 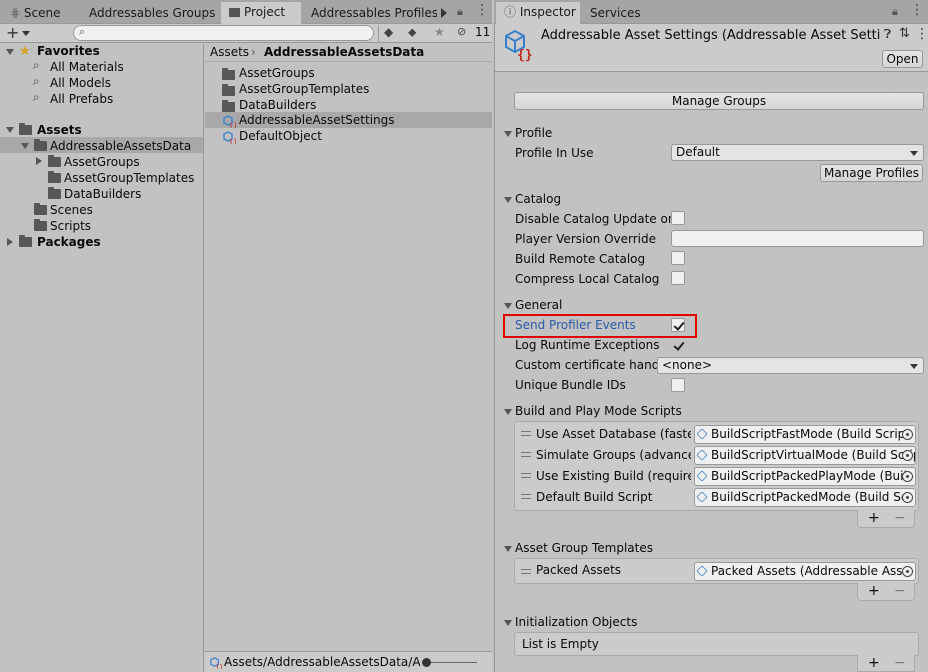 I want to click on breadcrumb-current: AddressableAssetsData, so click(x=344, y=52).